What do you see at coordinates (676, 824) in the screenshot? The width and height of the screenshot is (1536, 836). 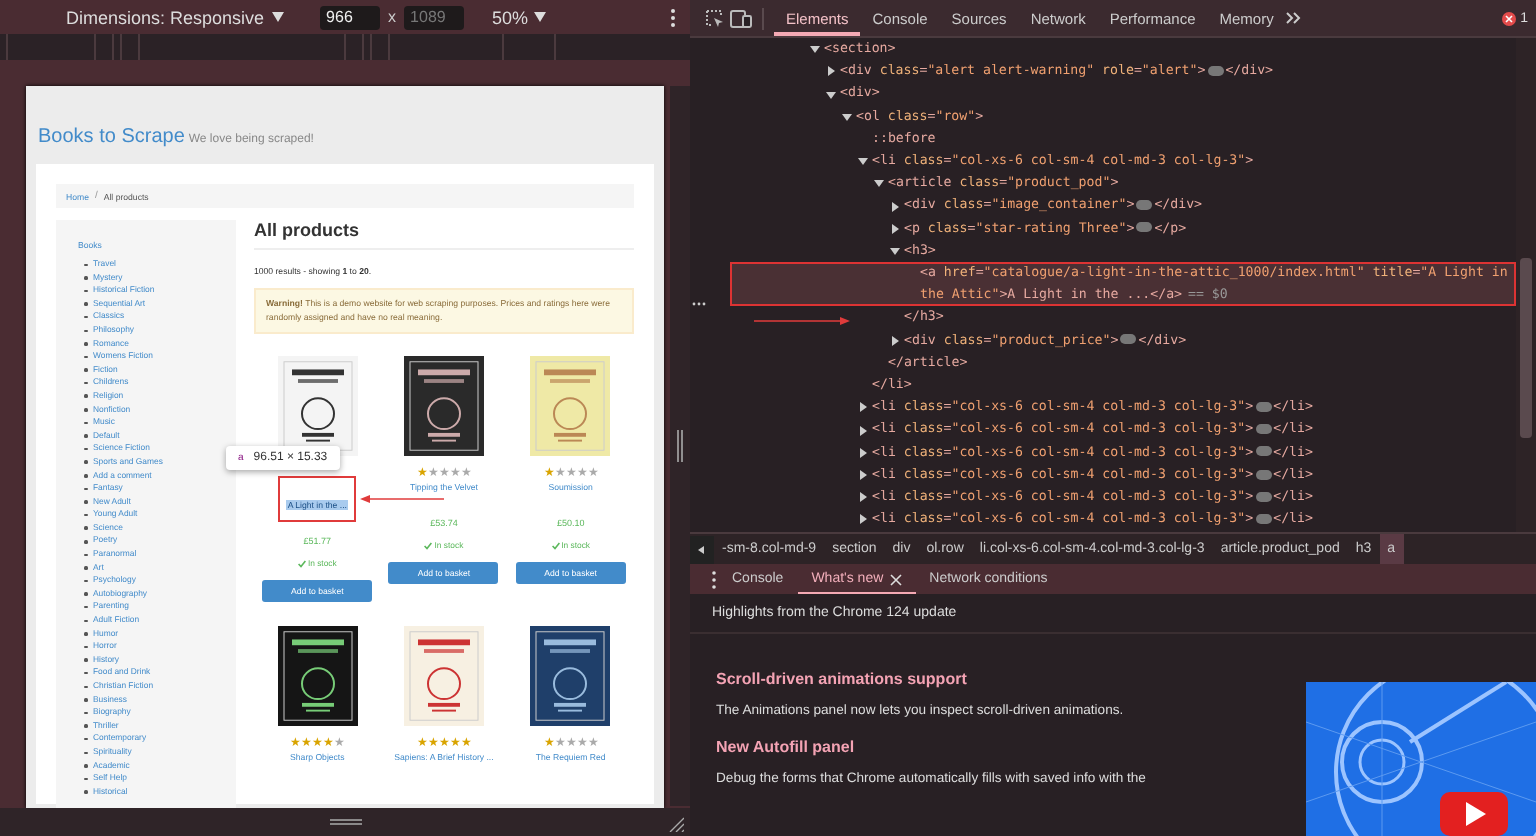 I see `resize-grip-icon` at bounding box center [676, 824].